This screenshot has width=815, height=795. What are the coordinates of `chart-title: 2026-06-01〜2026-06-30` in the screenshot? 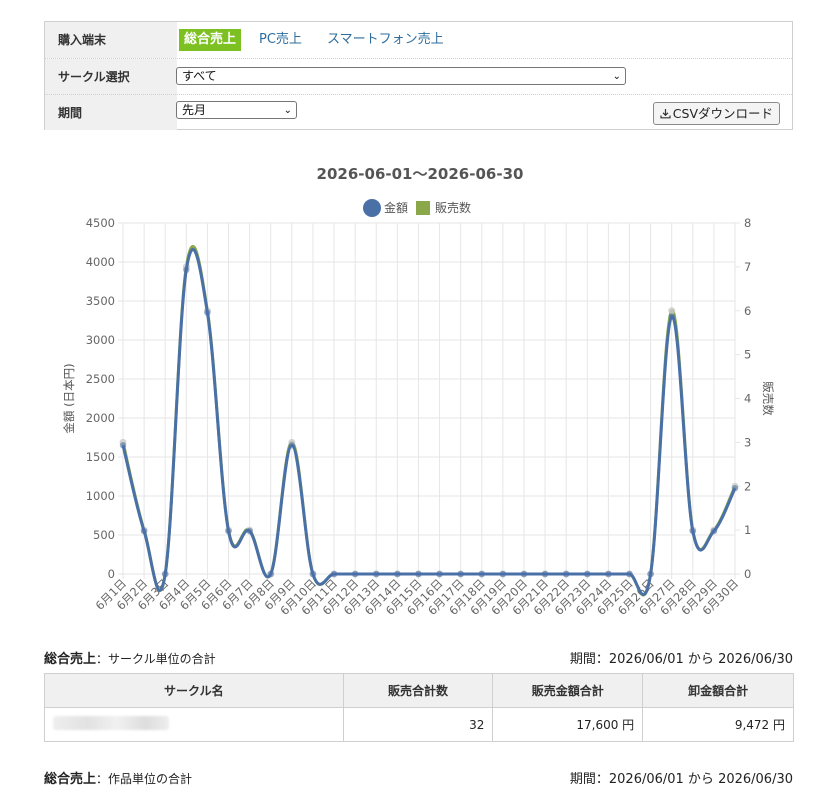 It's located at (420, 174).